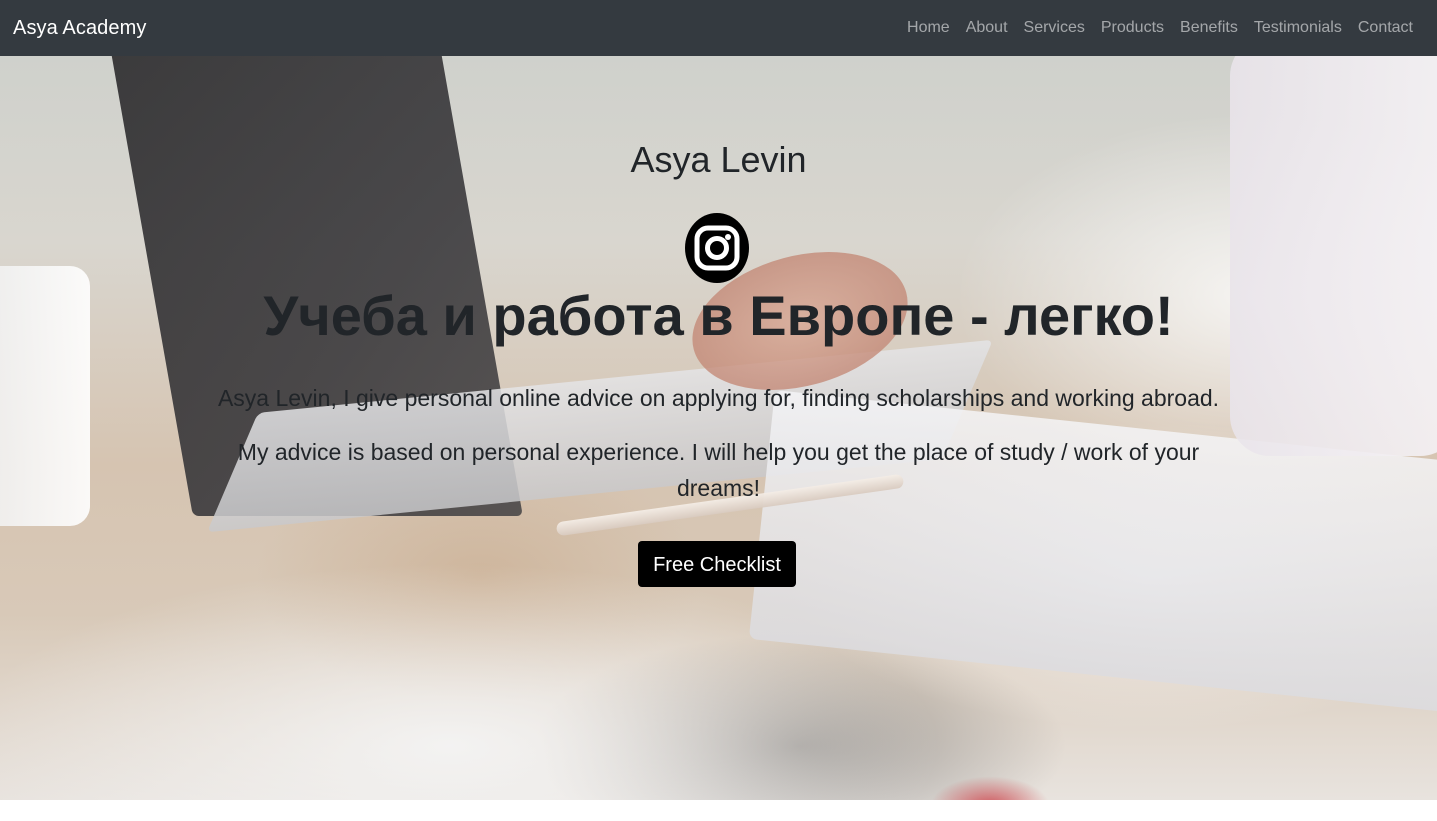  Describe the element at coordinates (987, 28) in the screenshot. I see `nav-about: About` at that location.